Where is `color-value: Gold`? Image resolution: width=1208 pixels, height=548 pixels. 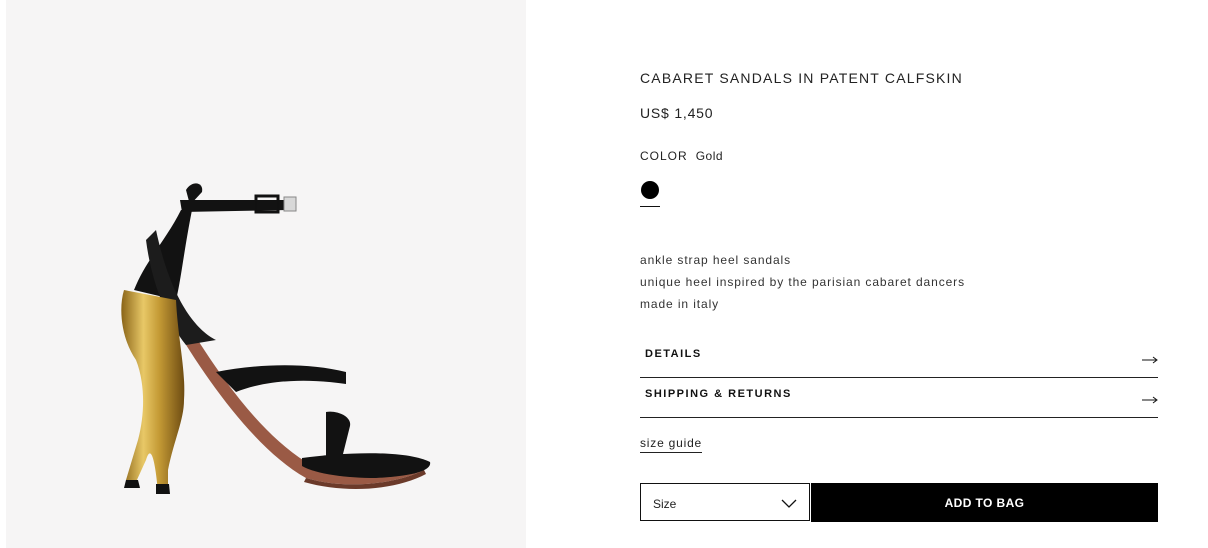 color-value: Gold is located at coordinates (709, 156).